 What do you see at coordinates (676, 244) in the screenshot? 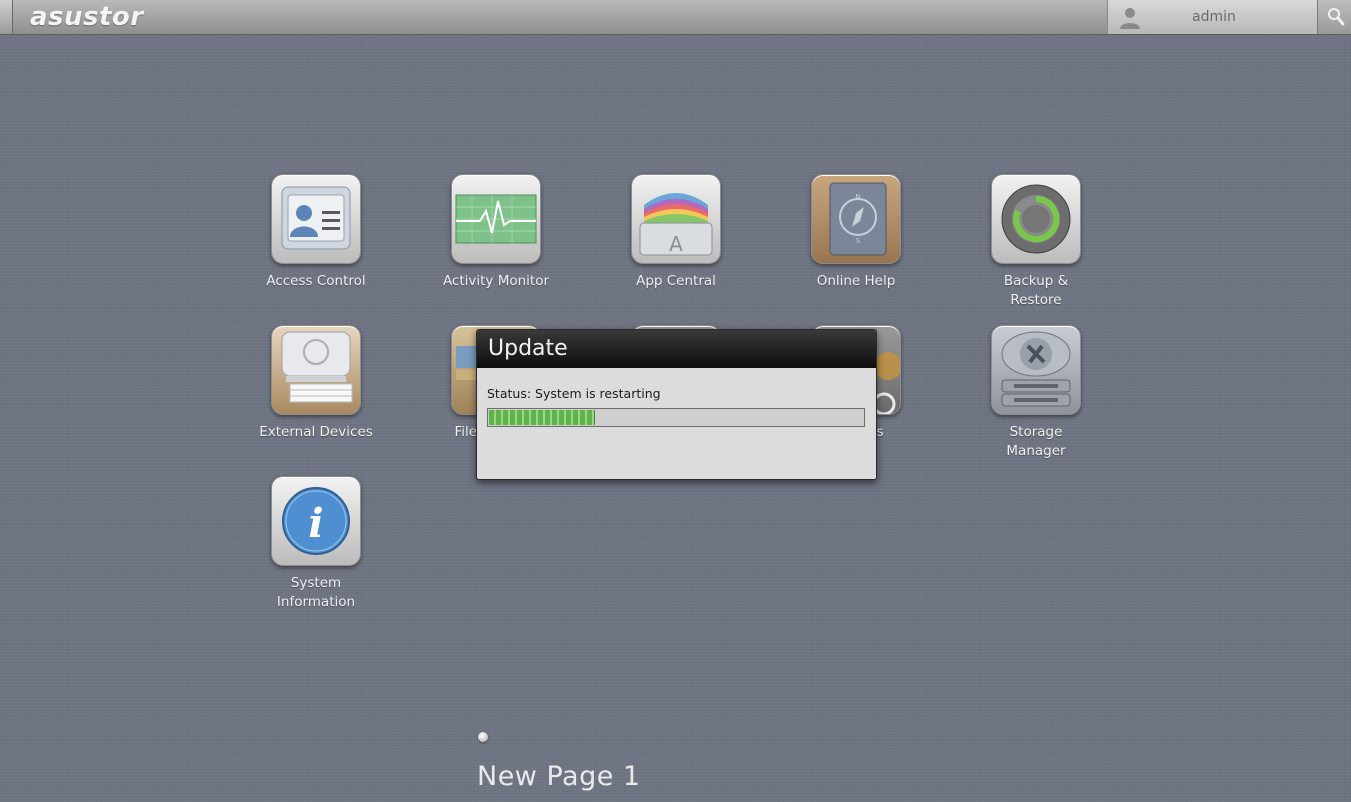
I see `svg-text: A` at bounding box center [676, 244].